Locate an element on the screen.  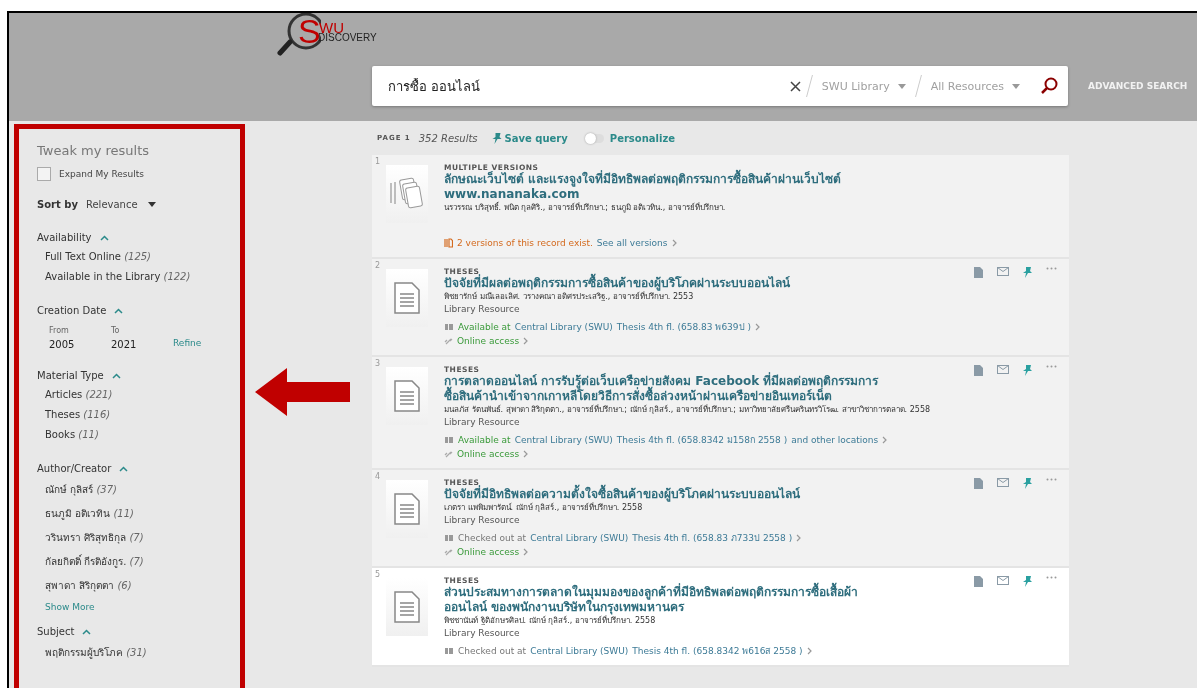
clear-icon is located at coordinates (795, 86).